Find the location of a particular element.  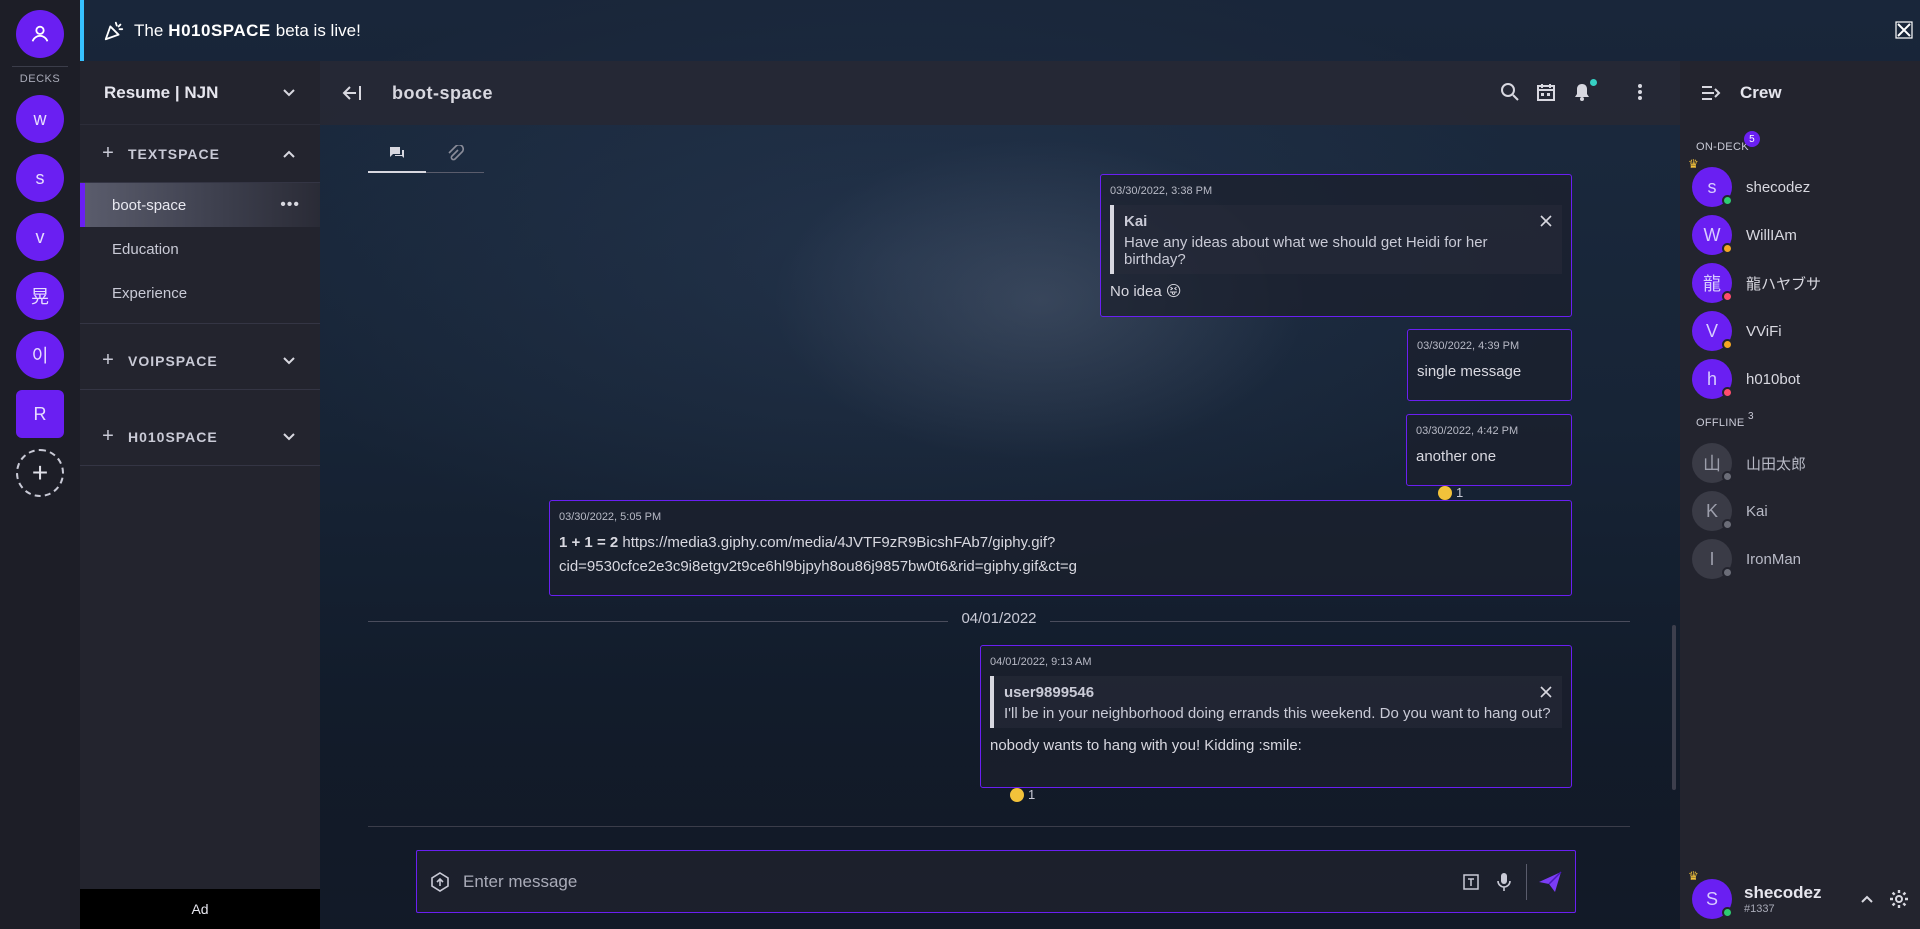

message-timestamp: 03/30/2022, 5:05 PM is located at coordinates (610, 517).